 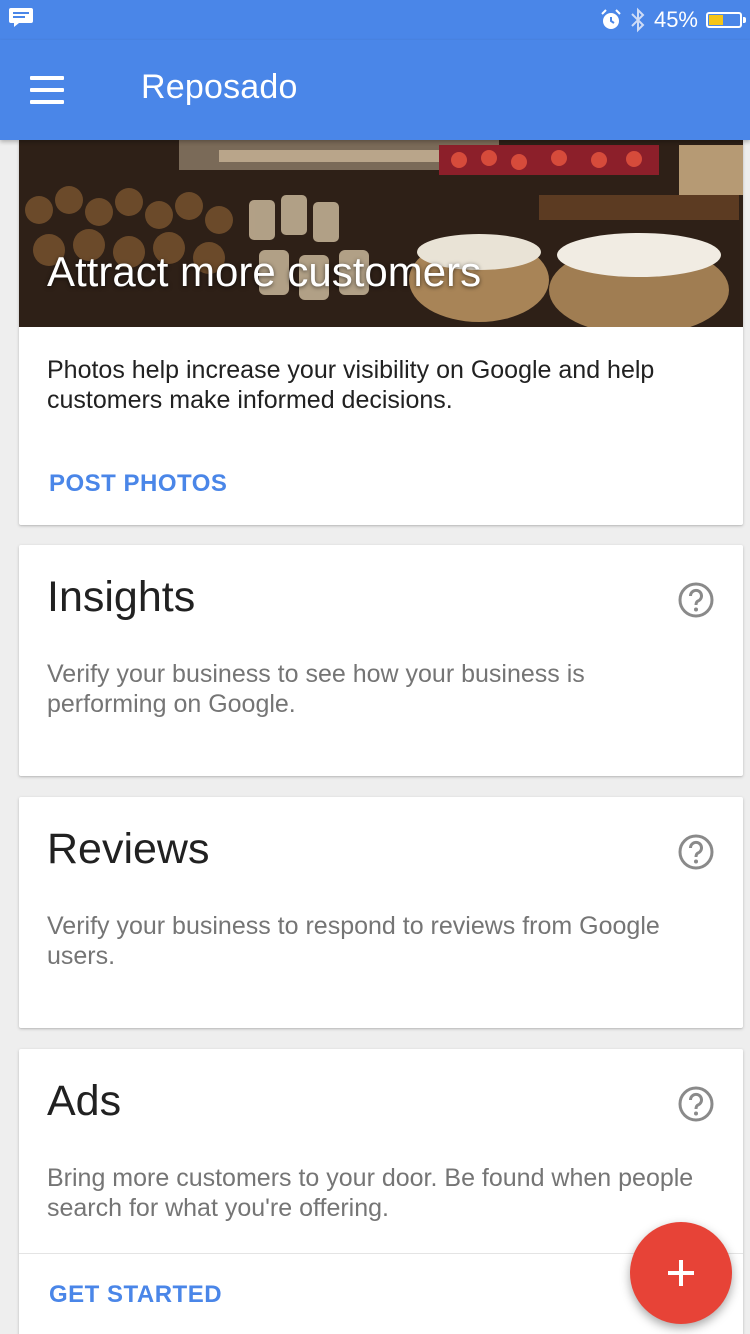 What do you see at coordinates (84, 1101) in the screenshot?
I see `ads-heading: Ads` at bounding box center [84, 1101].